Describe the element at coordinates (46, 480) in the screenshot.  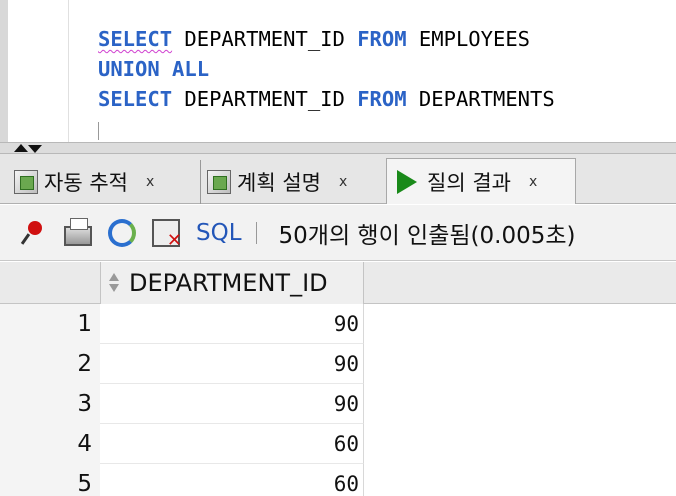
I see `row-number: 5` at that location.